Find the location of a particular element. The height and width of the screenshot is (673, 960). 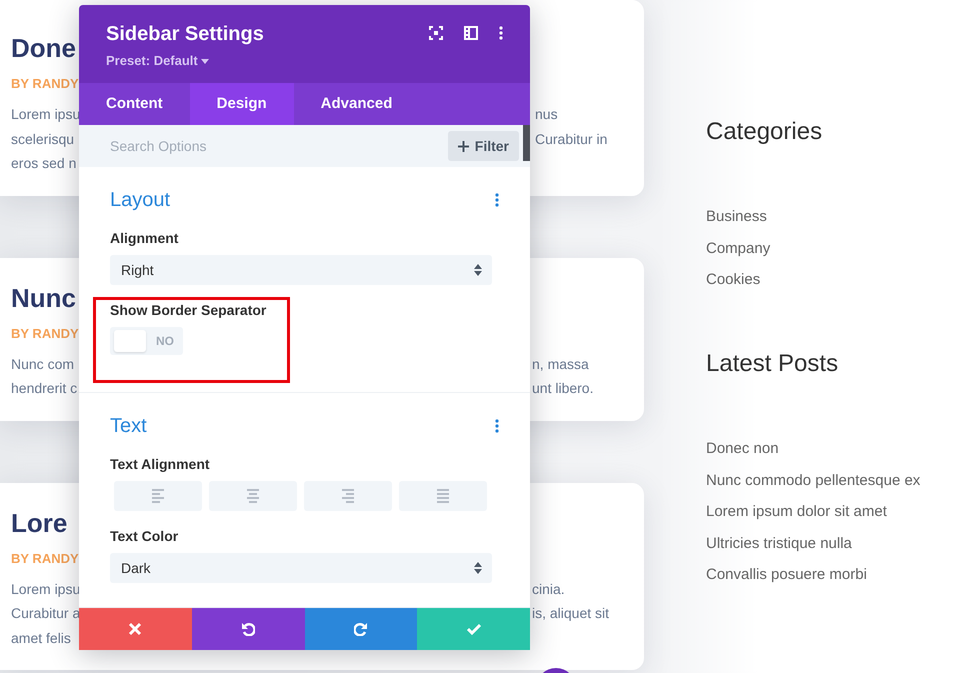

post-excerpt-line: unt libero. is located at coordinates (563, 388).